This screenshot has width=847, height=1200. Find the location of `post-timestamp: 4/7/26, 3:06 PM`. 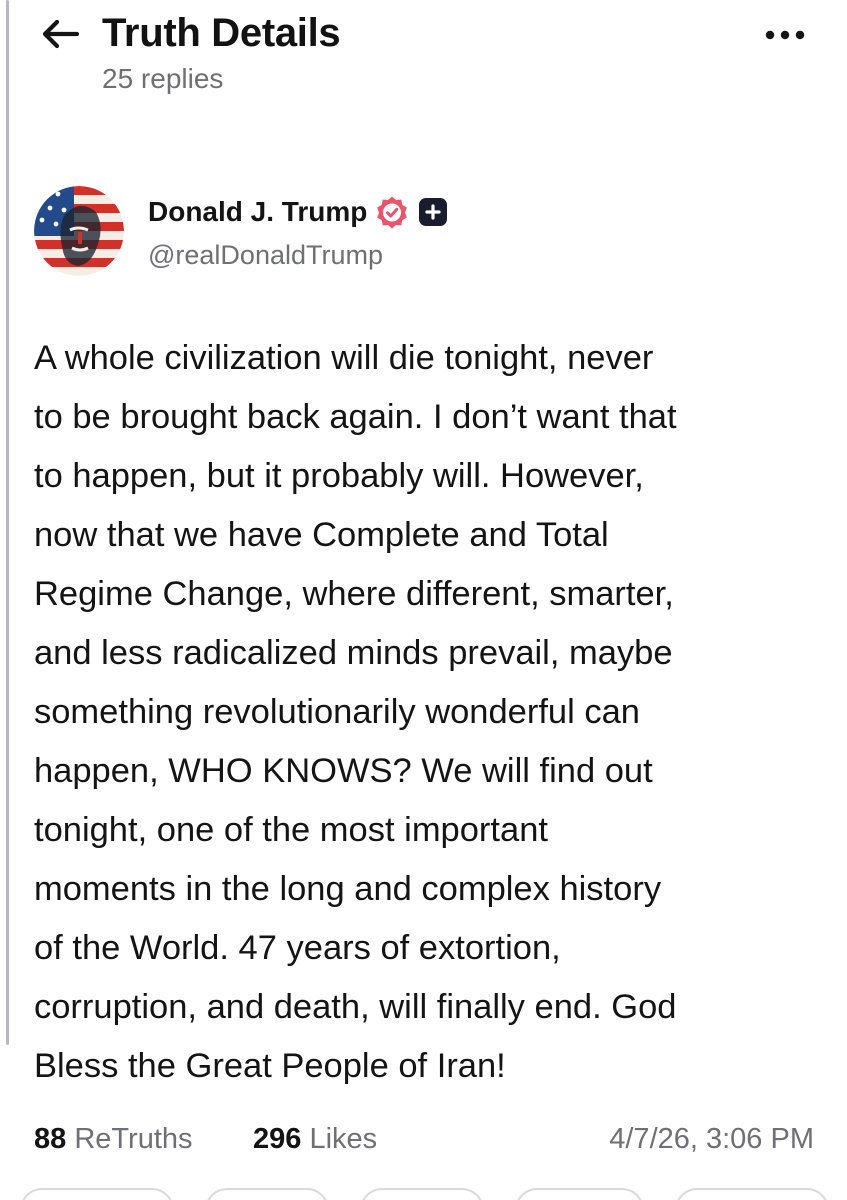

post-timestamp: 4/7/26, 3:06 PM is located at coordinates (711, 1139).